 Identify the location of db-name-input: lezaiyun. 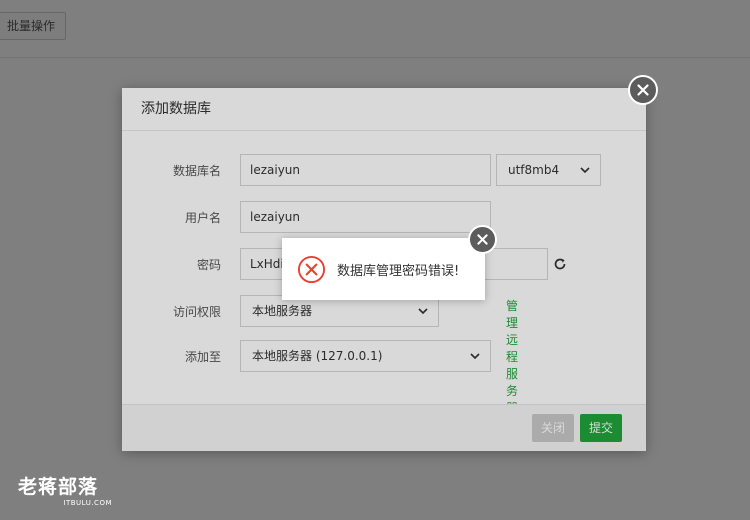
(365, 170).